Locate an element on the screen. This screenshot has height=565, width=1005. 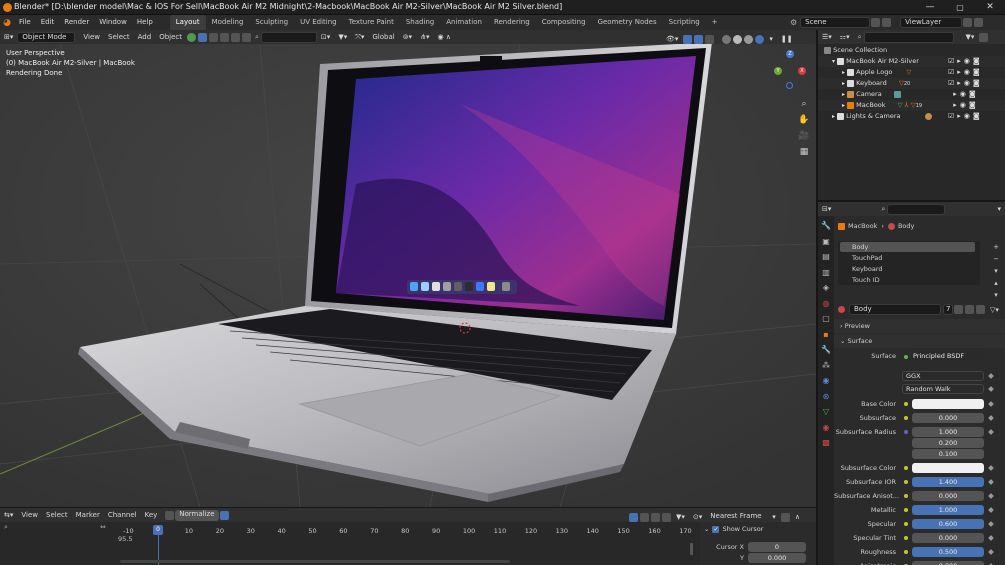
constraints-tab-icon: ⊛ is located at coordinates (826, 397).